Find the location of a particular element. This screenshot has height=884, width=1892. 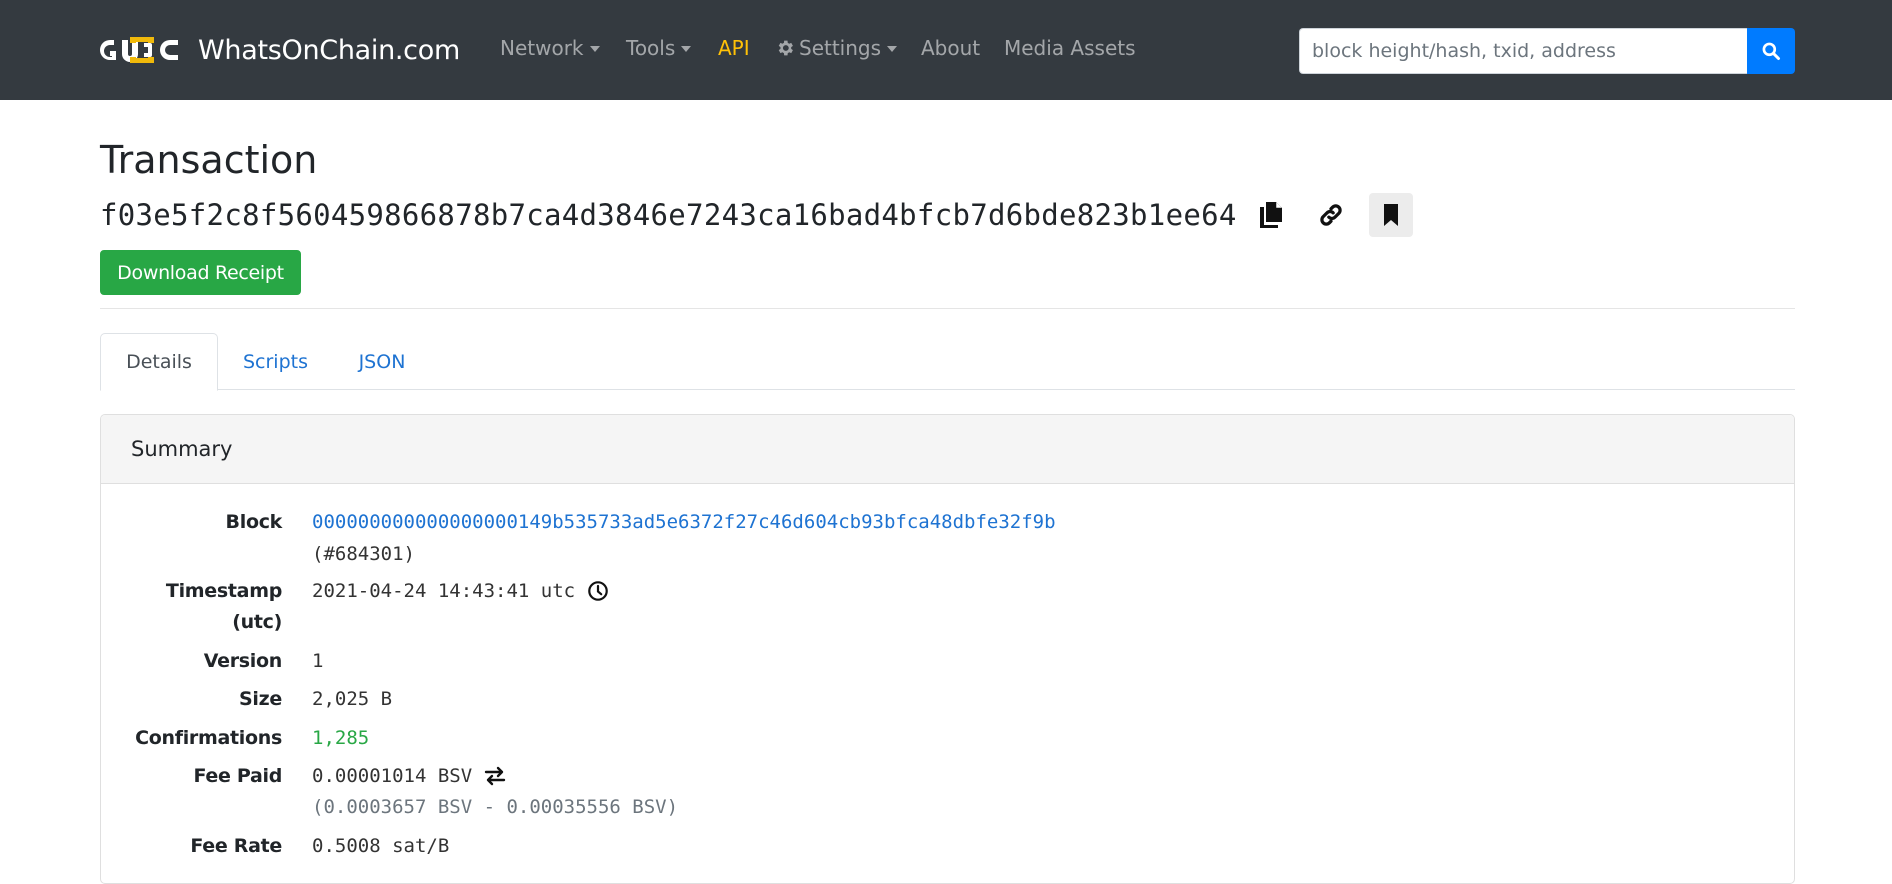

bookmark-icon is located at coordinates (1390, 215).